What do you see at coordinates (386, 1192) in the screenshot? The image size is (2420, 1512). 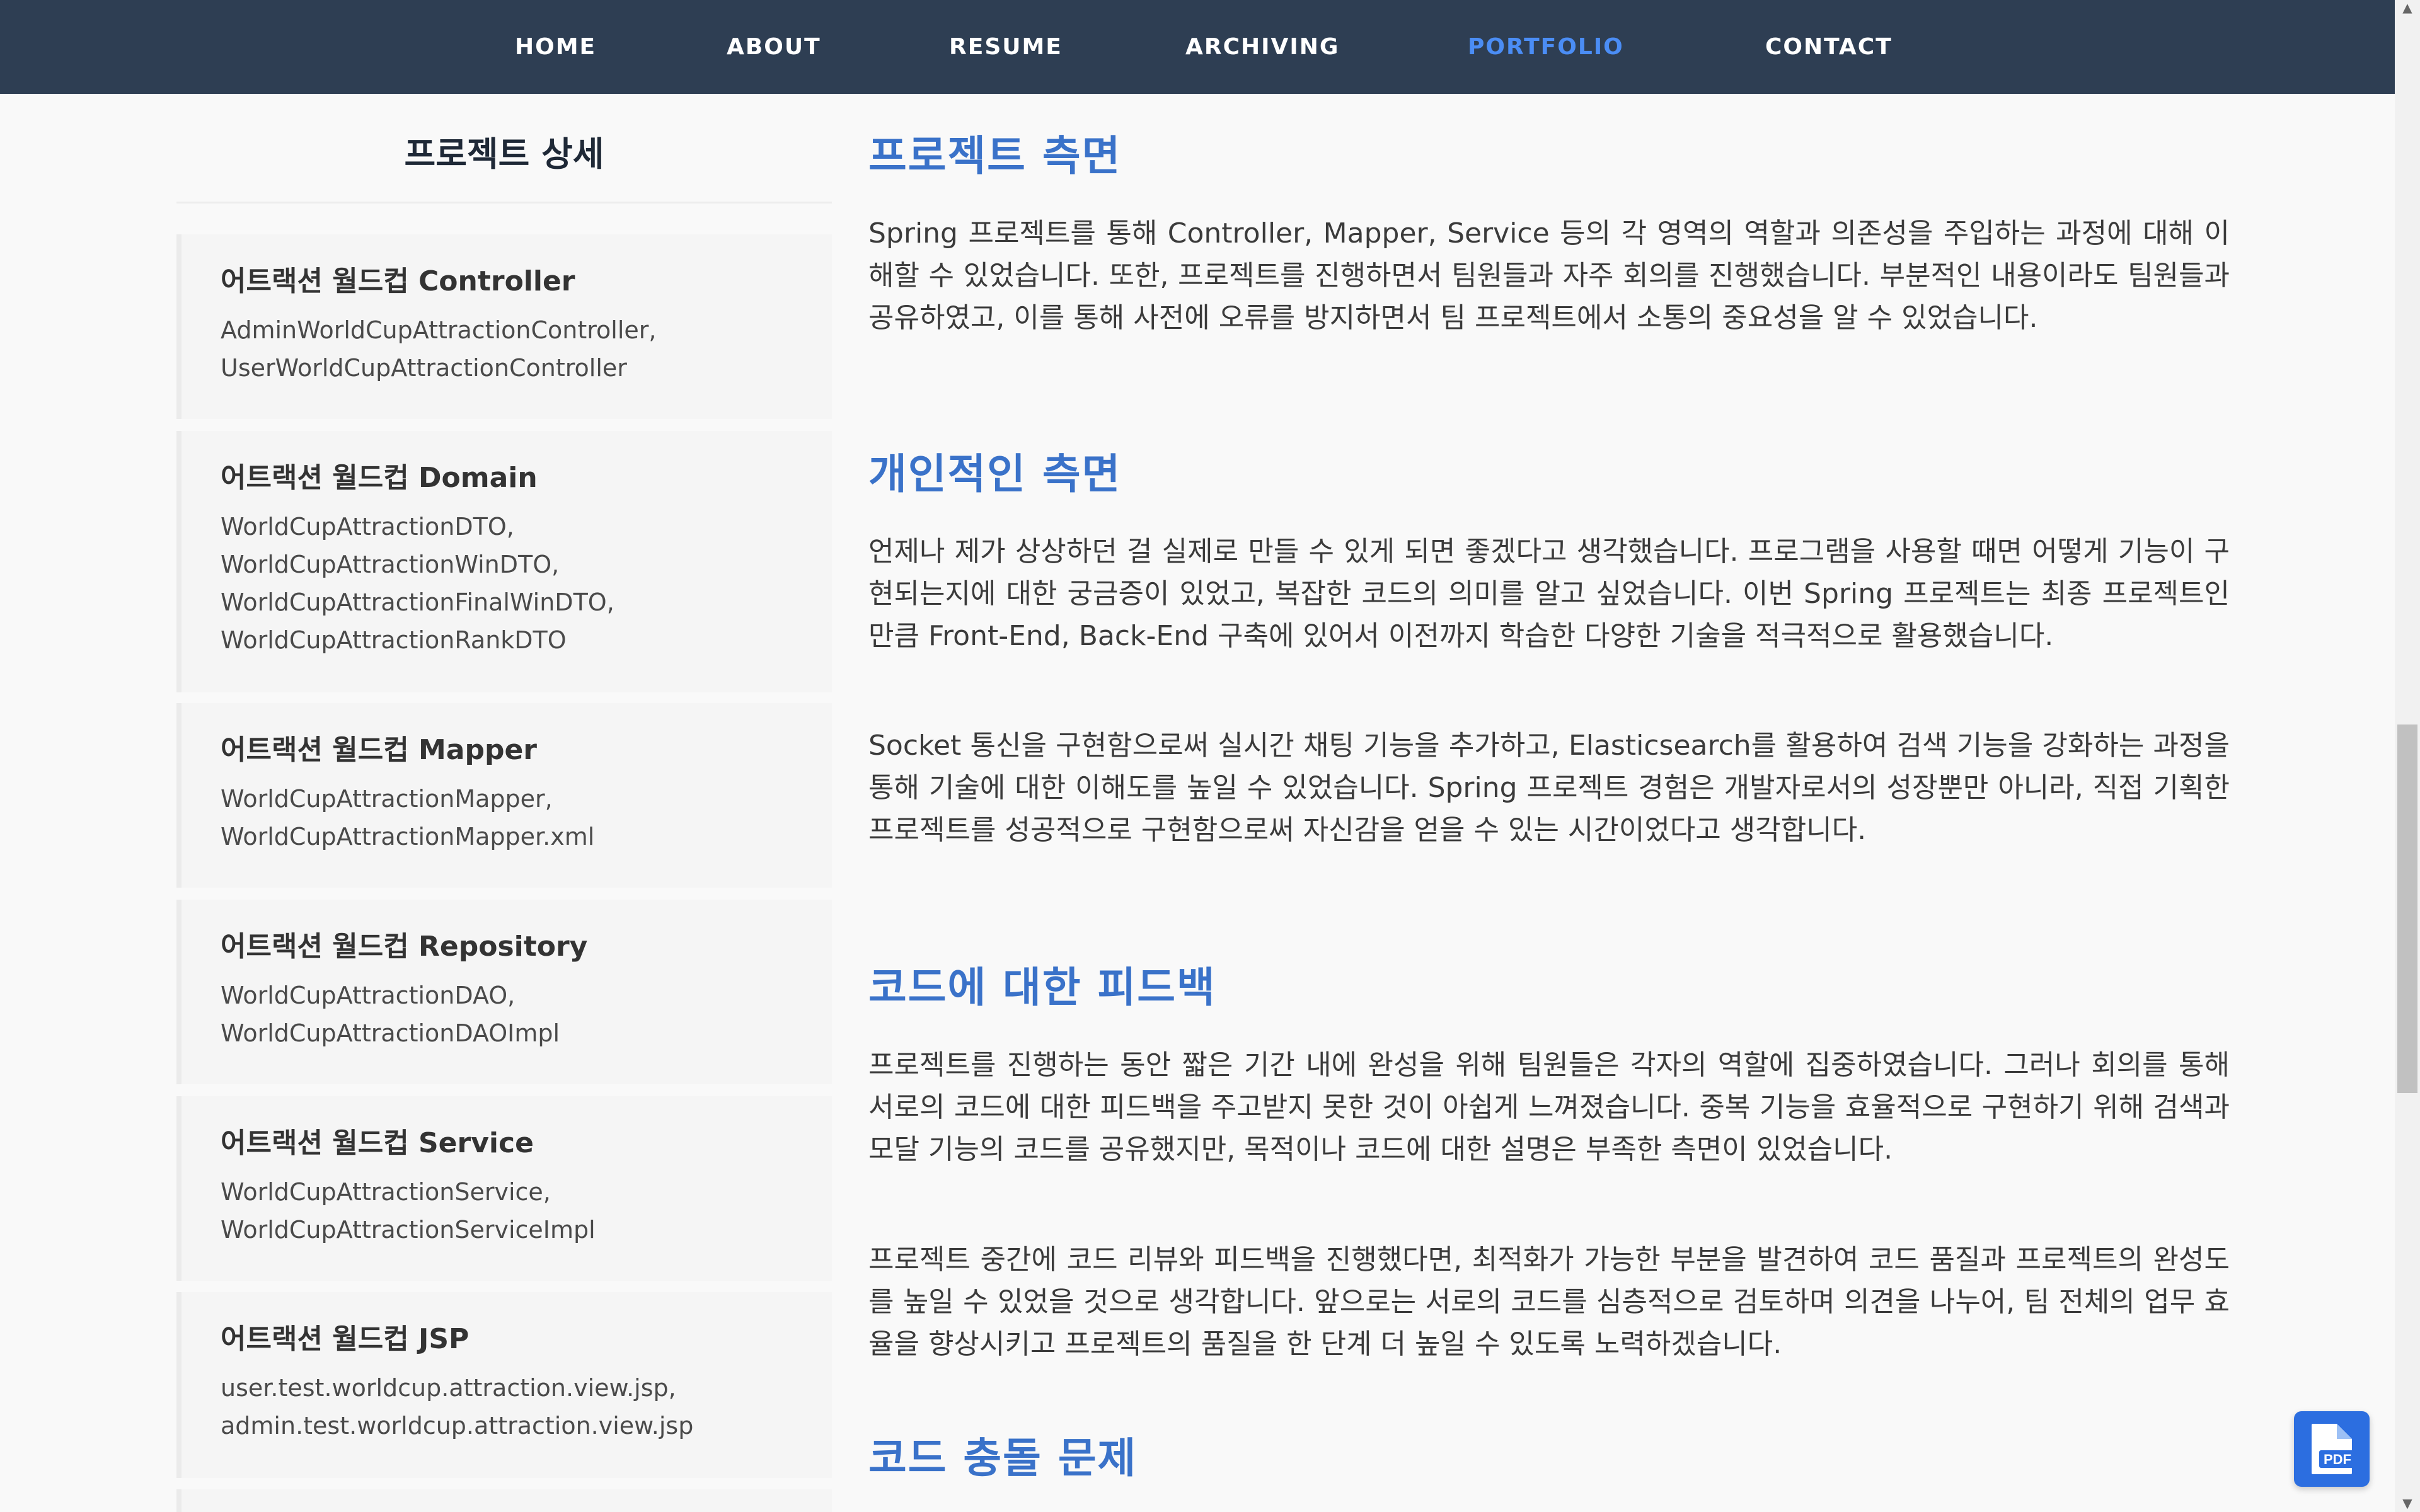 I see `card-line: WorldCupAttractionService,` at bounding box center [386, 1192].